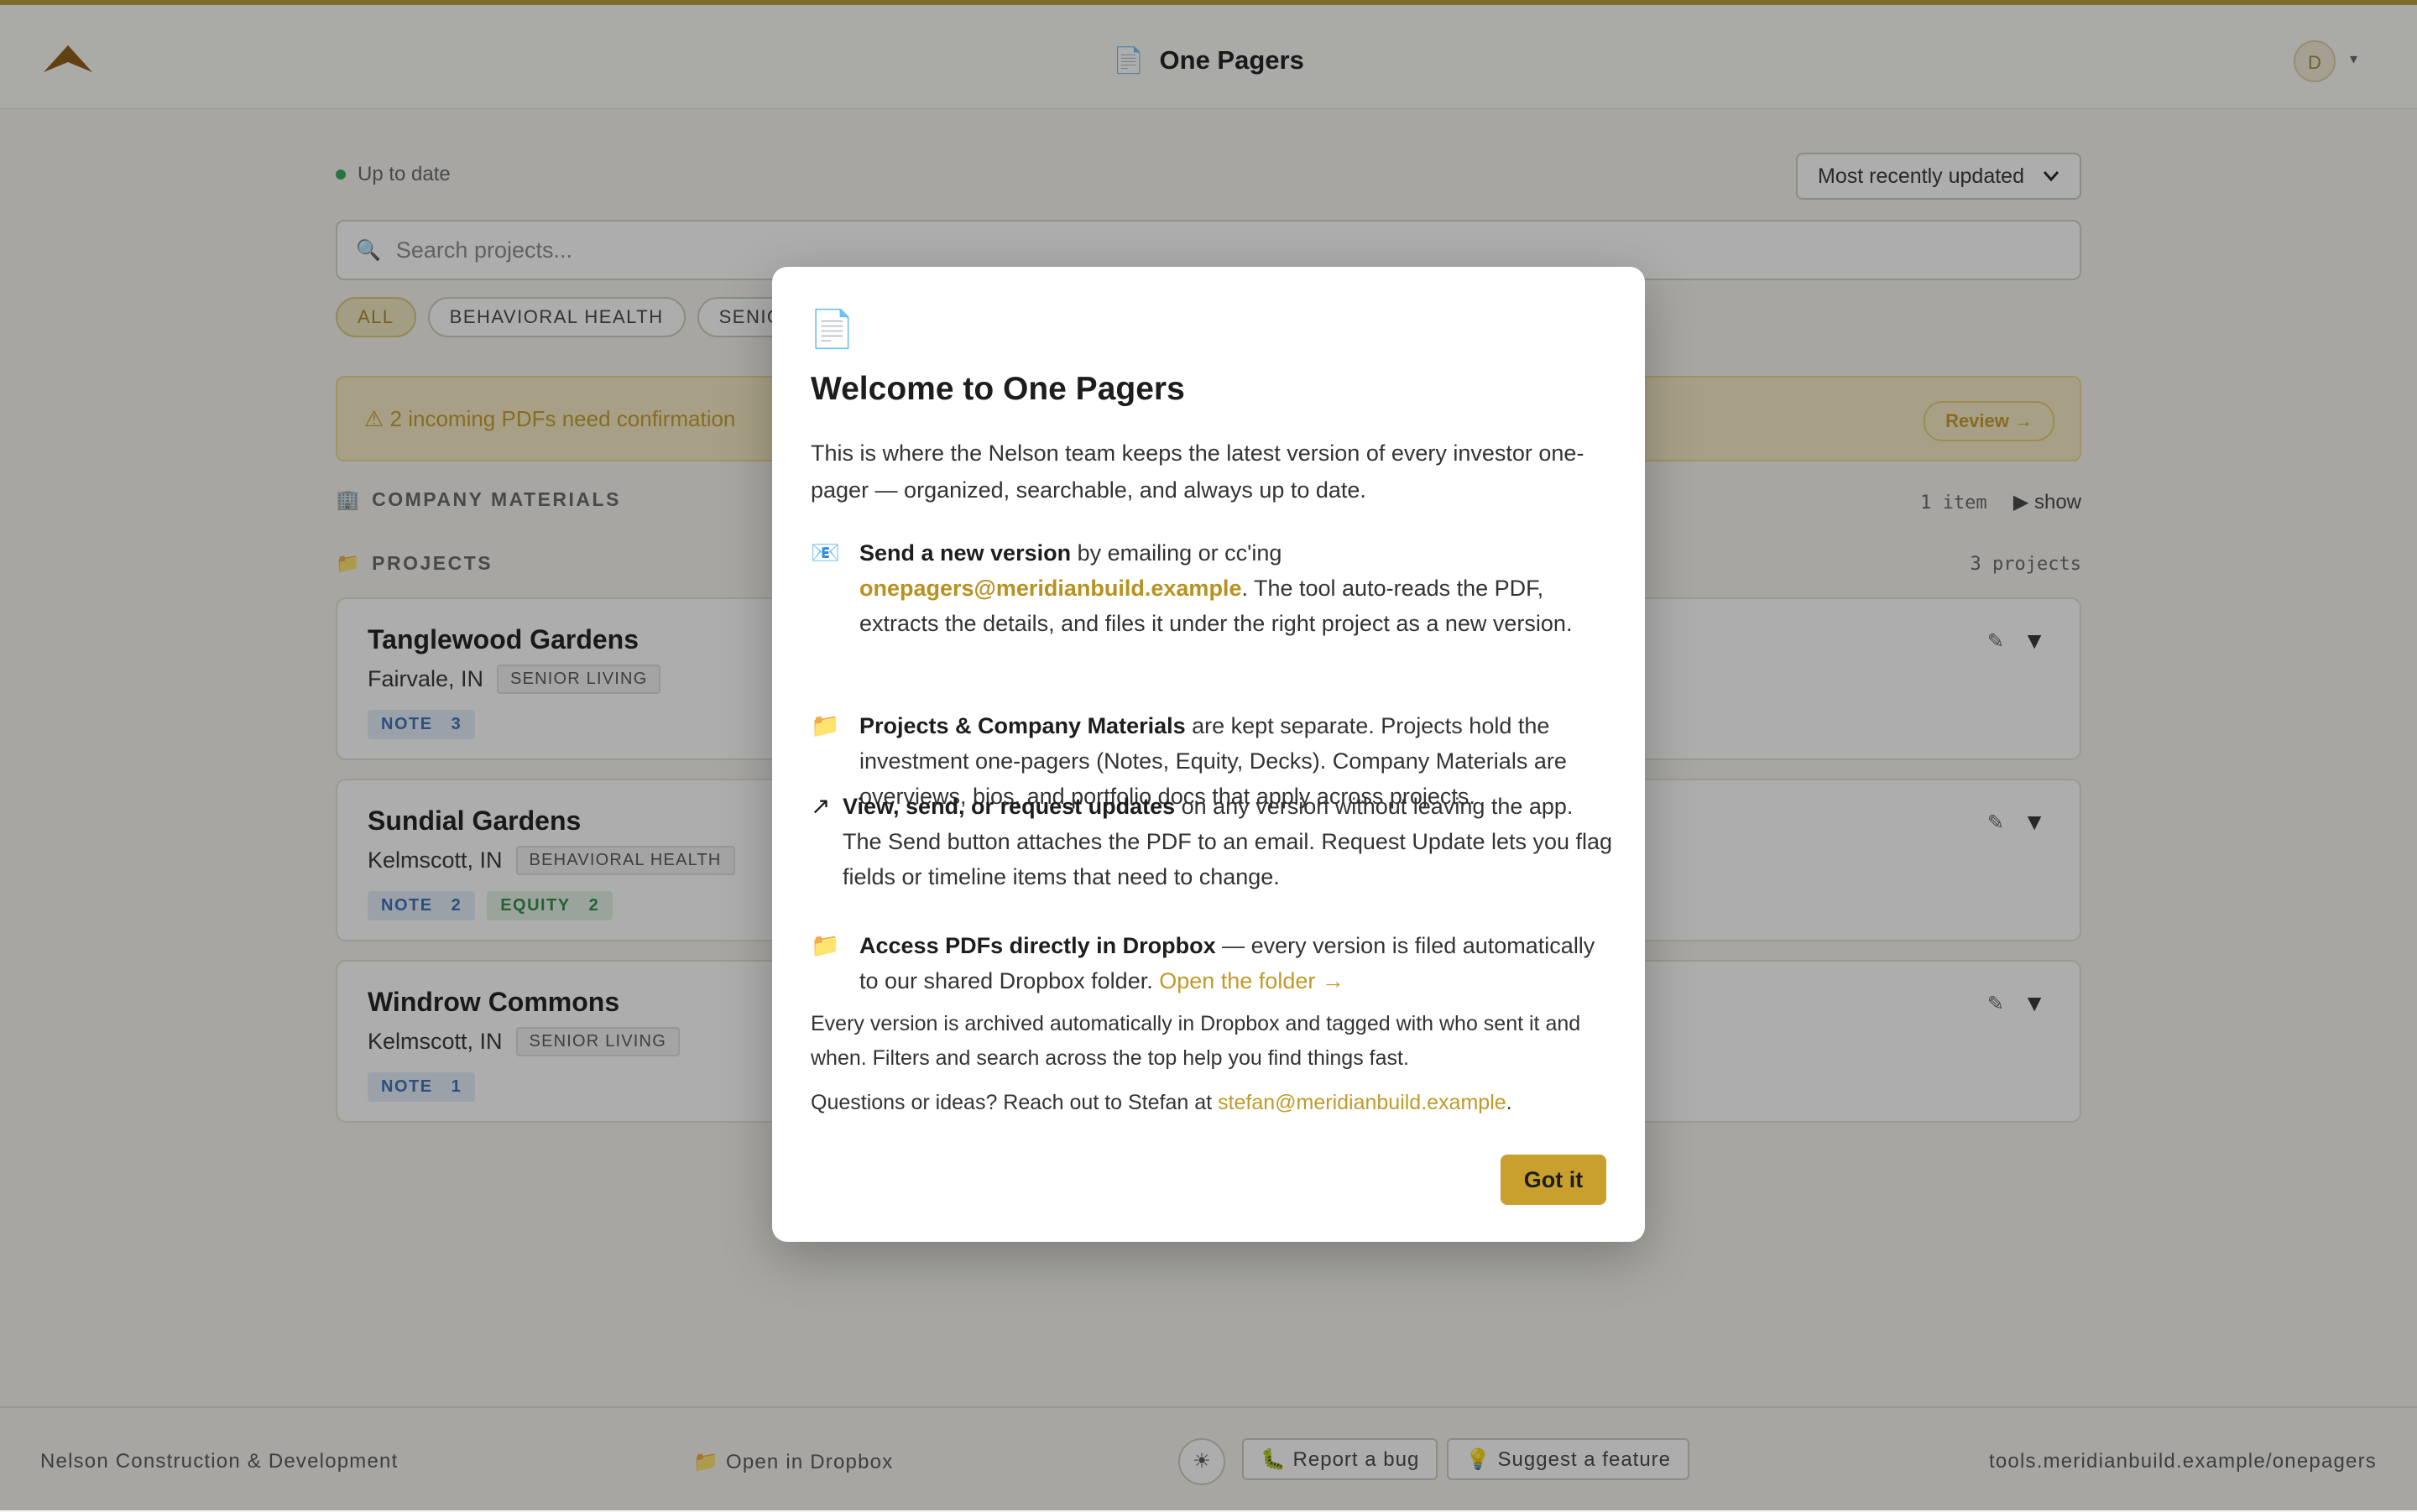 The width and height of the screenshot is (2417, 1512). Describe the element at coordinates (832, 330) in the screenshot. I see `document-icon: 📄` at that location.